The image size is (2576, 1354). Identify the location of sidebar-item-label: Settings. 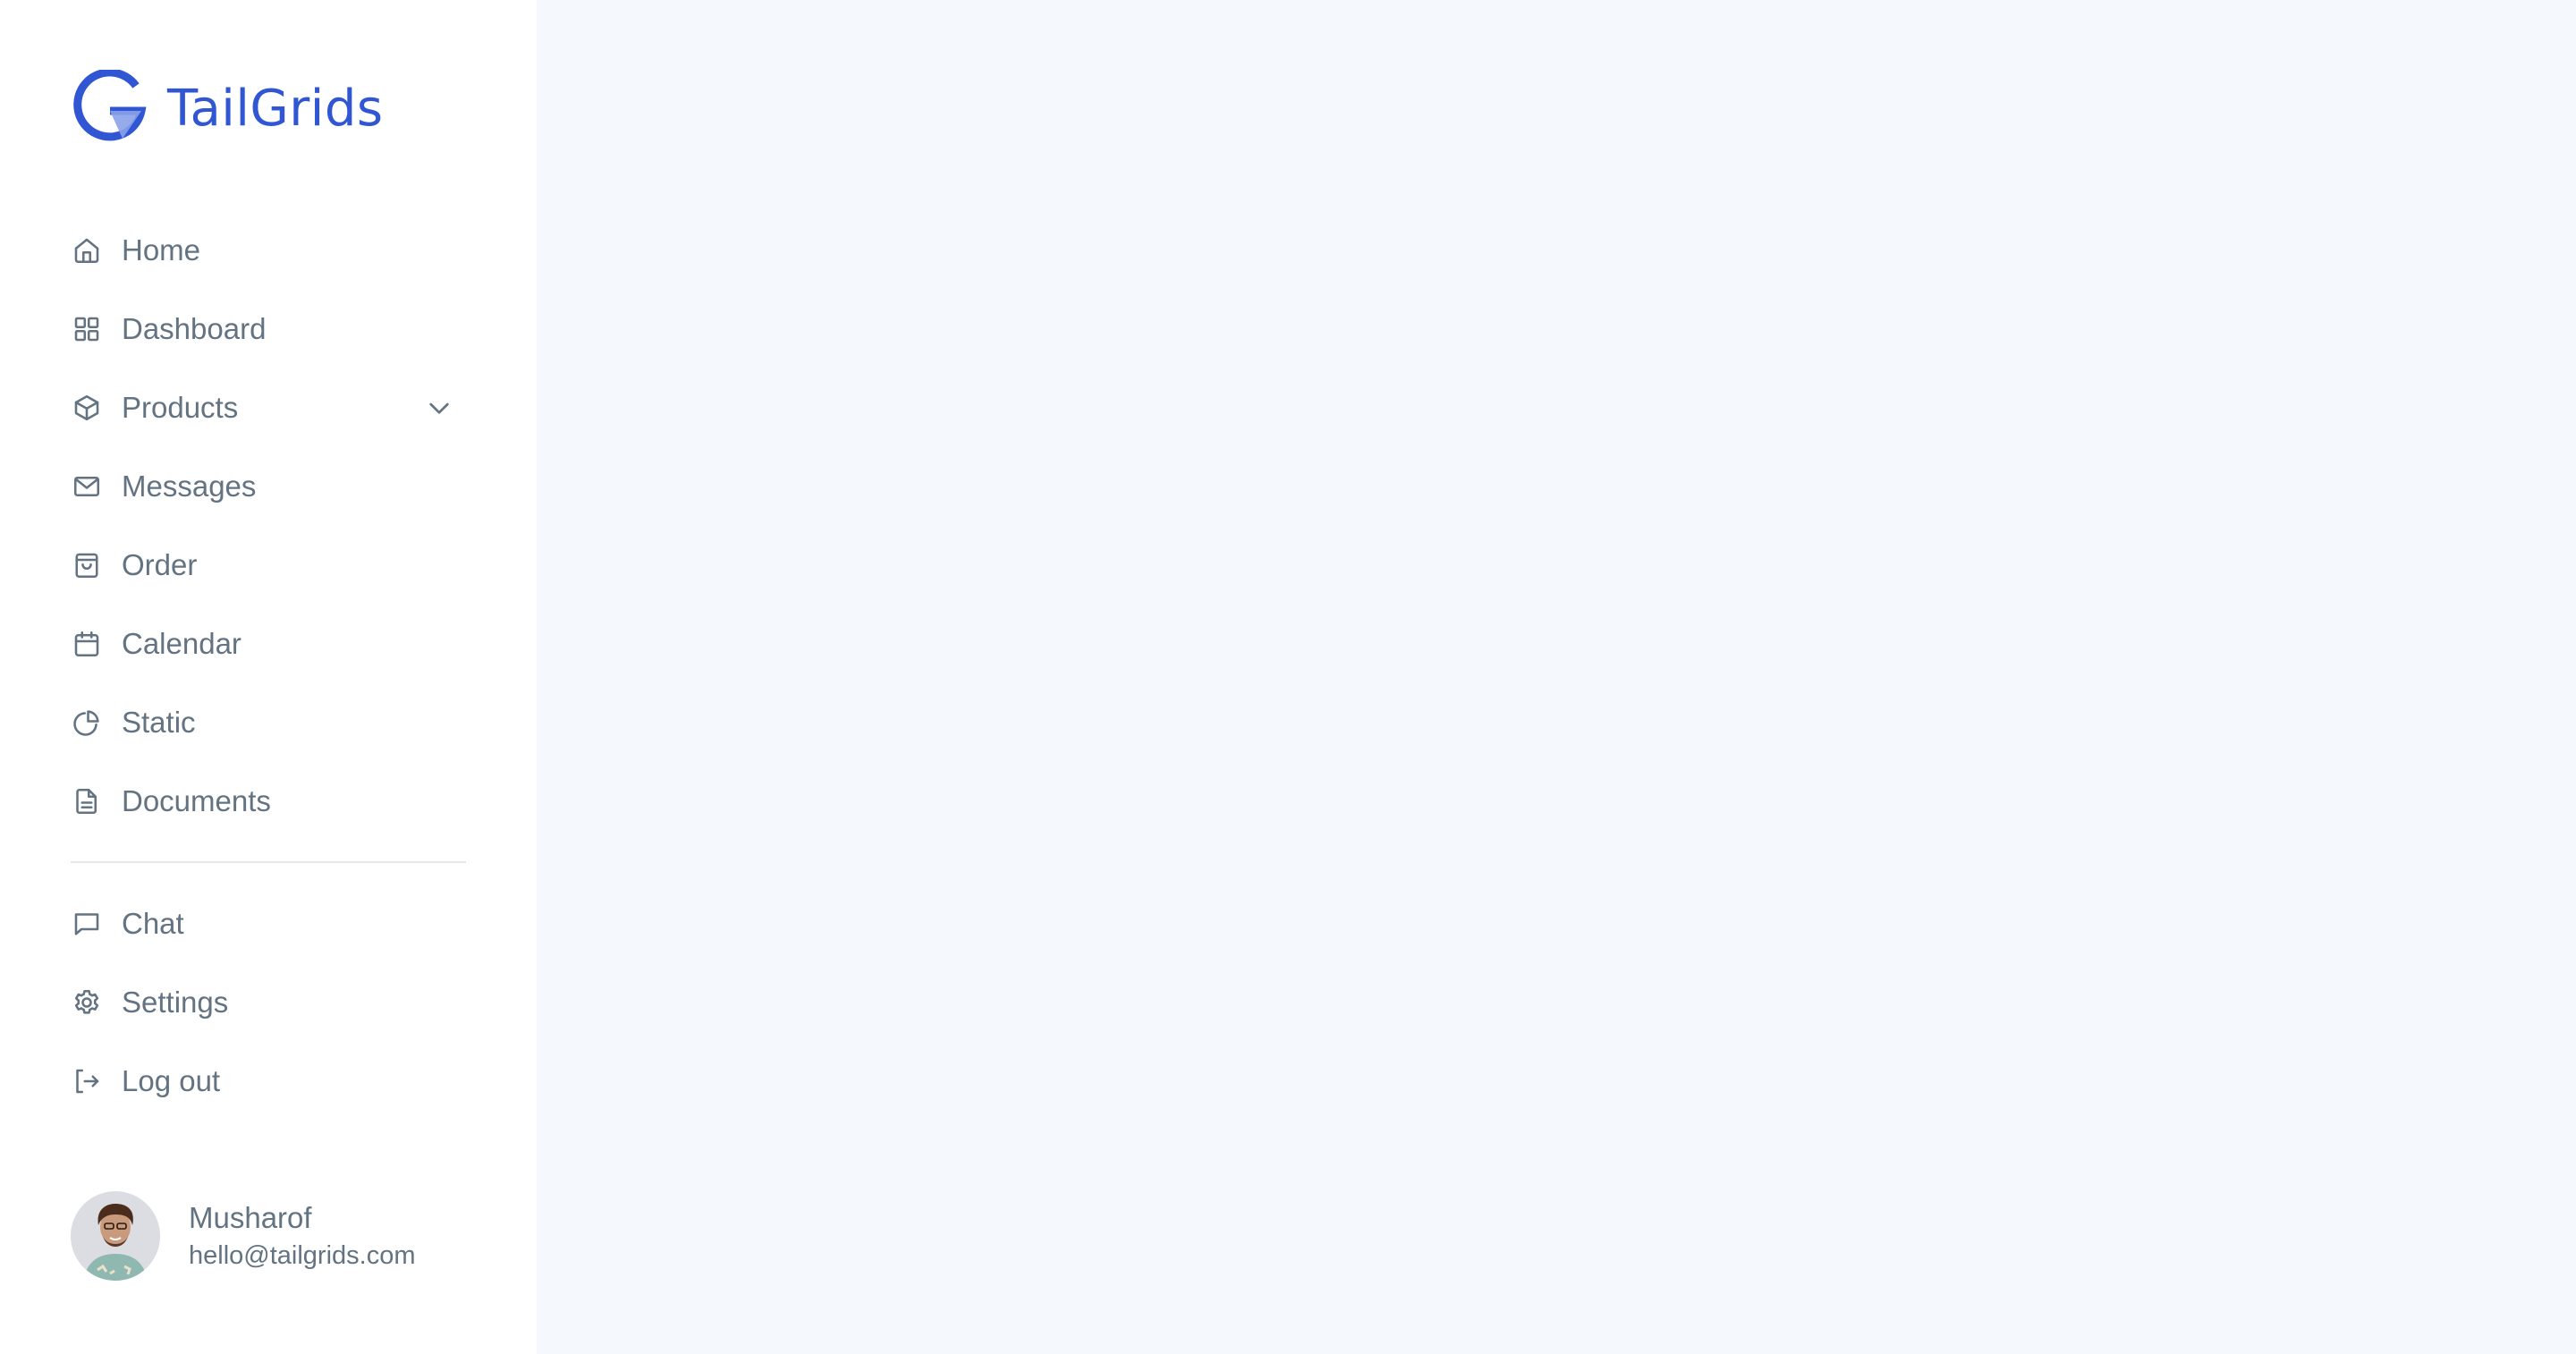
(175, 1002).